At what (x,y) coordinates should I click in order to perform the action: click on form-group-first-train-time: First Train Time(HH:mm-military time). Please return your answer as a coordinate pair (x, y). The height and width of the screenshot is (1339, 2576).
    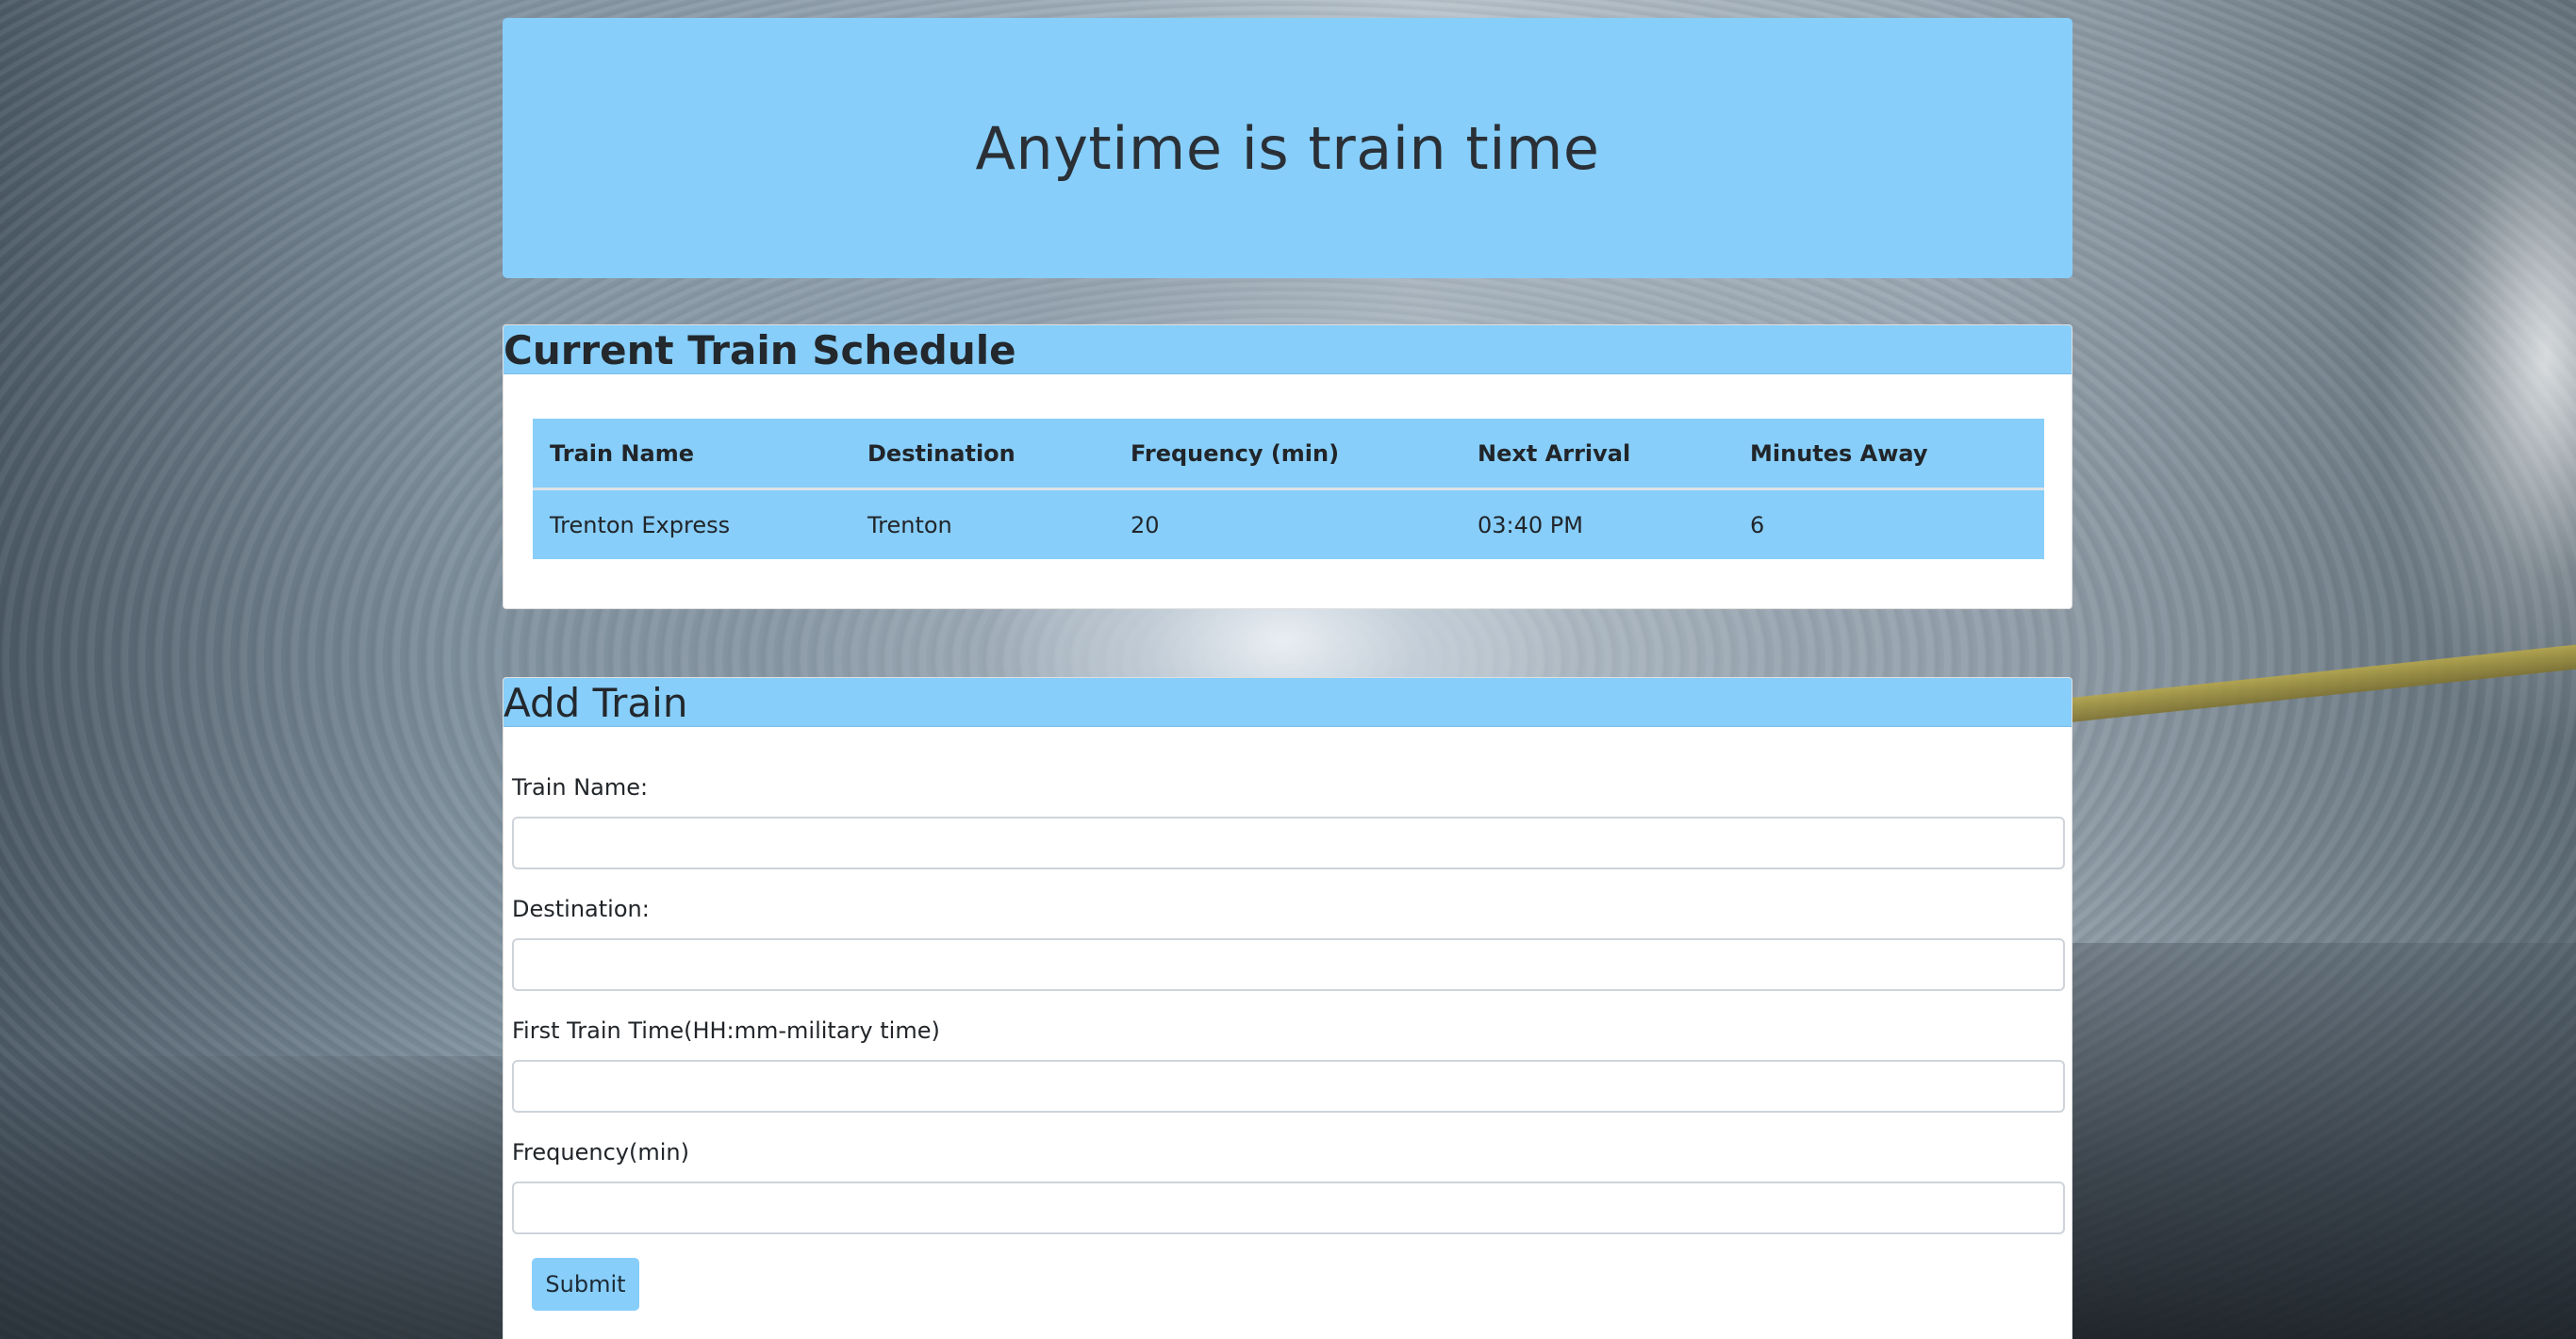
    Looking at the image, I should click on (1288, 1064).